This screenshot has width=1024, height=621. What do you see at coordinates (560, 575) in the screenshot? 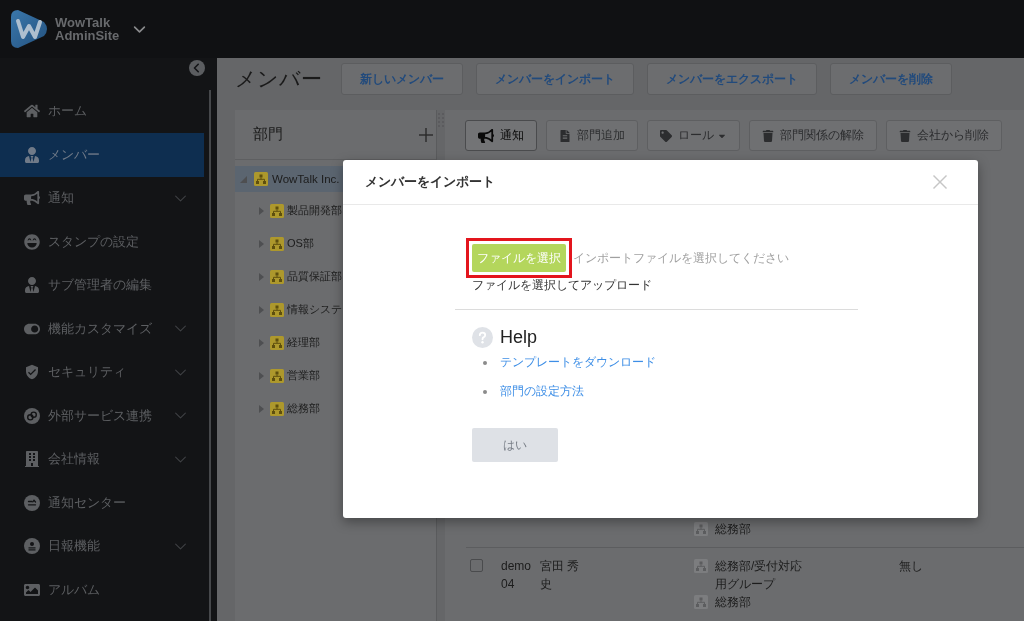
I see `user-name-cell-text: 宮田 秀史` at bounding box center [560, 575].